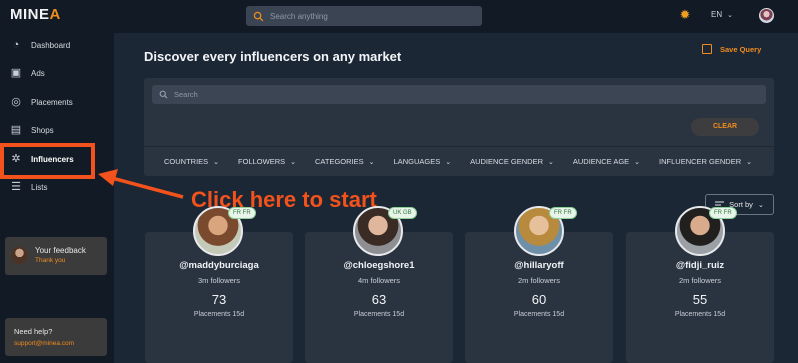  I want to click on filter-search-input: Search, so click(459, 94).